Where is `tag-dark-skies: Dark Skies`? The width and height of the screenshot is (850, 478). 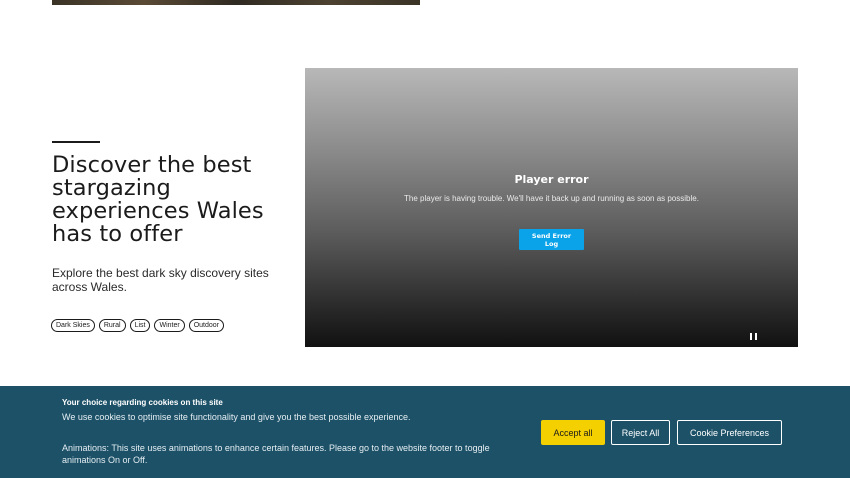
tag-dark-skies: Dark Skies is located at coordinates (73, 325).